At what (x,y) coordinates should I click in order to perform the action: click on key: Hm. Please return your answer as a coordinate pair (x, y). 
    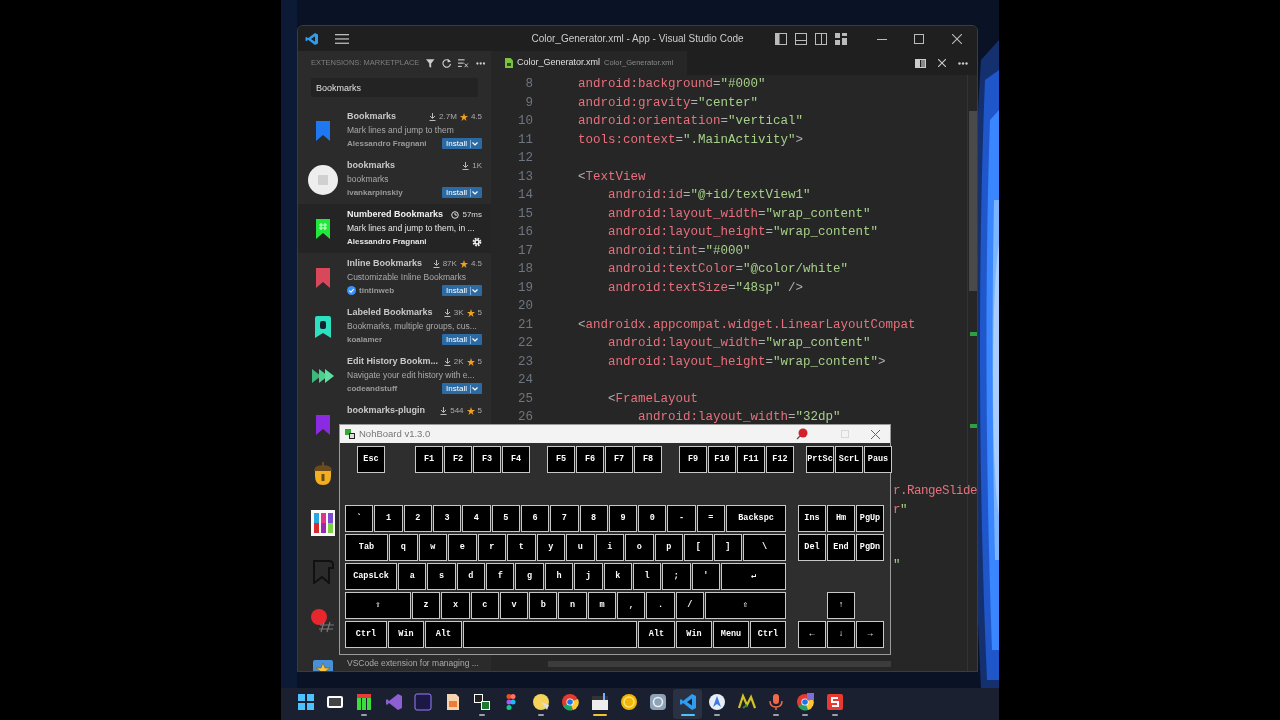
    Looking at the image, I should click on (841, 518).